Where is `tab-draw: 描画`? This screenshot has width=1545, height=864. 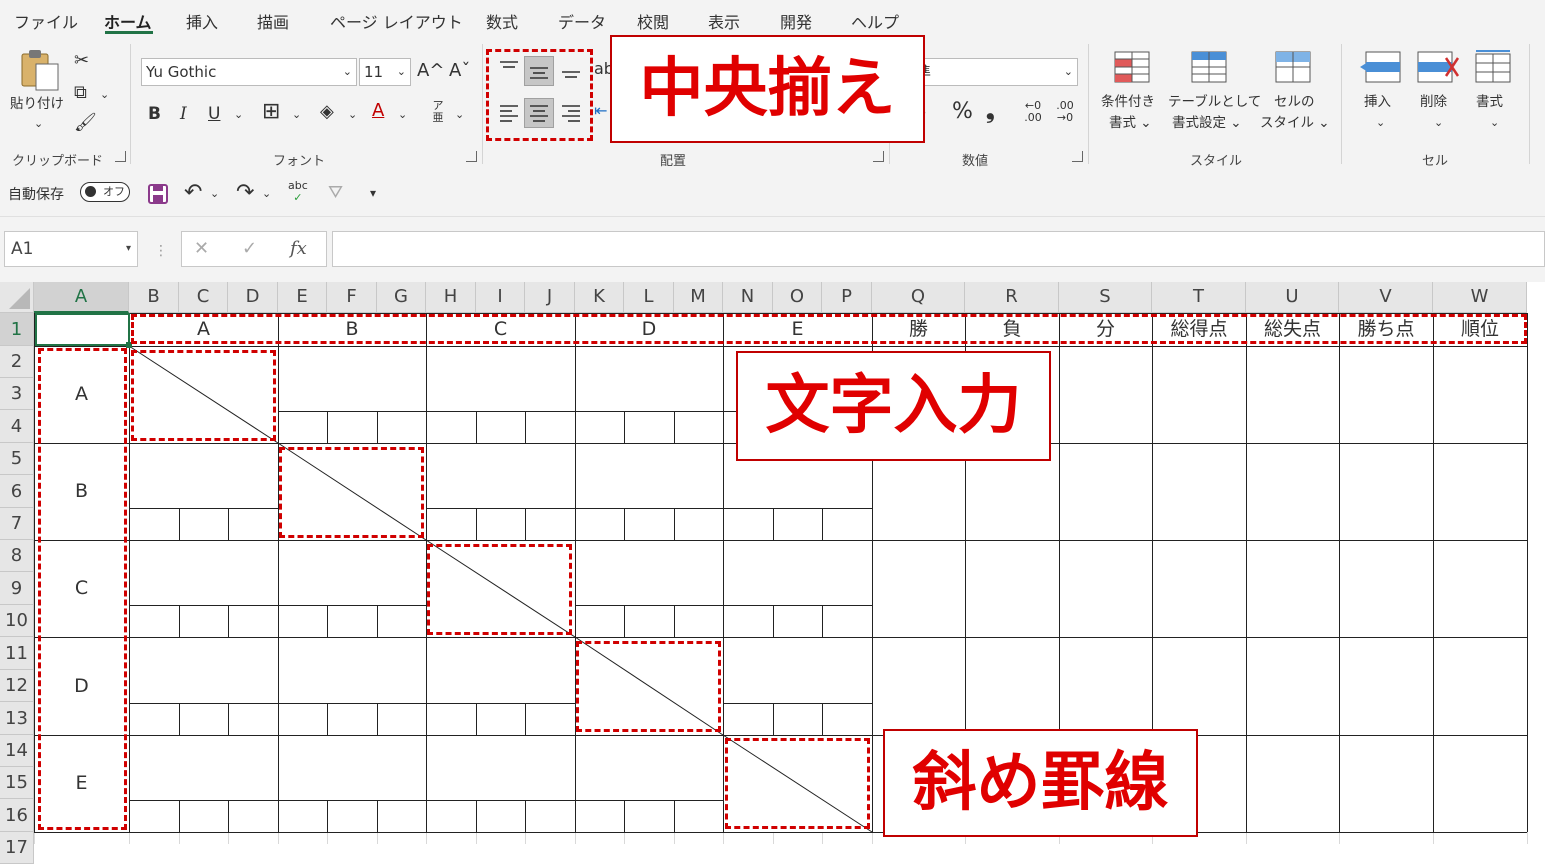
tab-draw: 描画 is located at coordinates (273, 21).